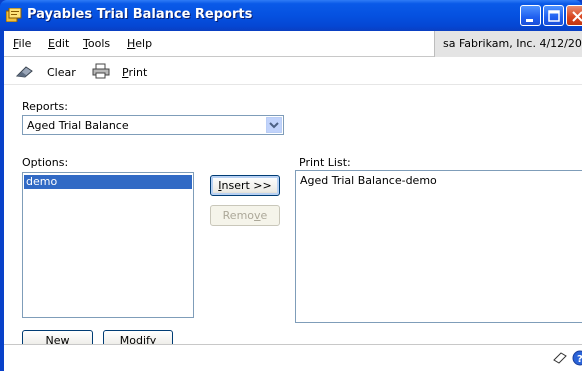  I want to click on chevron-down-icon, so click(274, 125).